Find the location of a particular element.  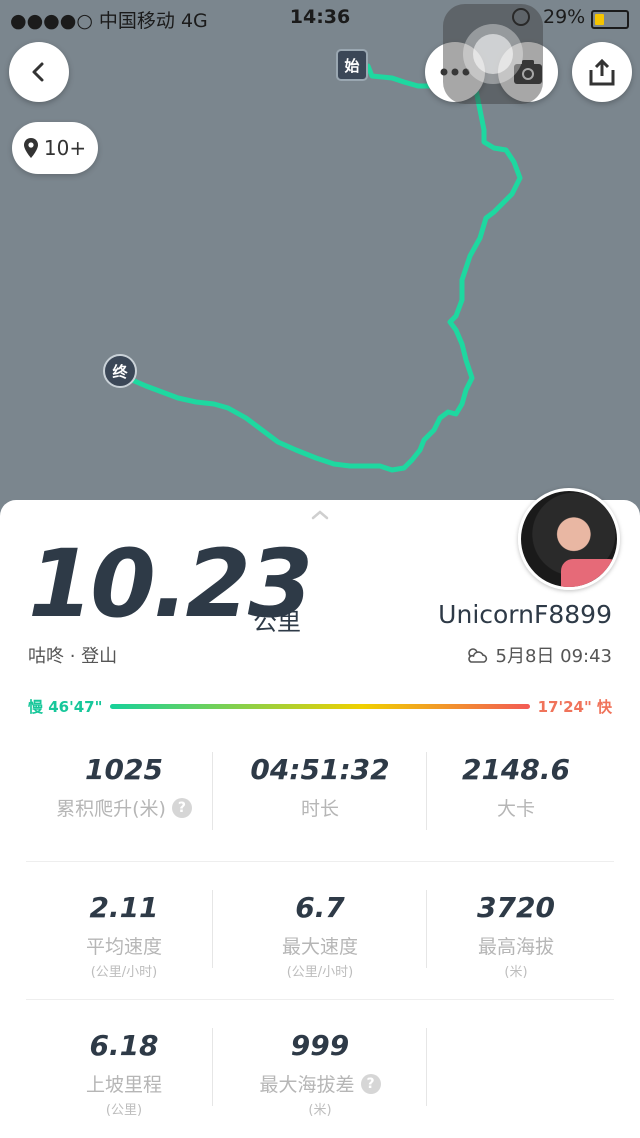

stat-label-wrap: 累积爬升(米) ? is located at coordinates (124, 807).